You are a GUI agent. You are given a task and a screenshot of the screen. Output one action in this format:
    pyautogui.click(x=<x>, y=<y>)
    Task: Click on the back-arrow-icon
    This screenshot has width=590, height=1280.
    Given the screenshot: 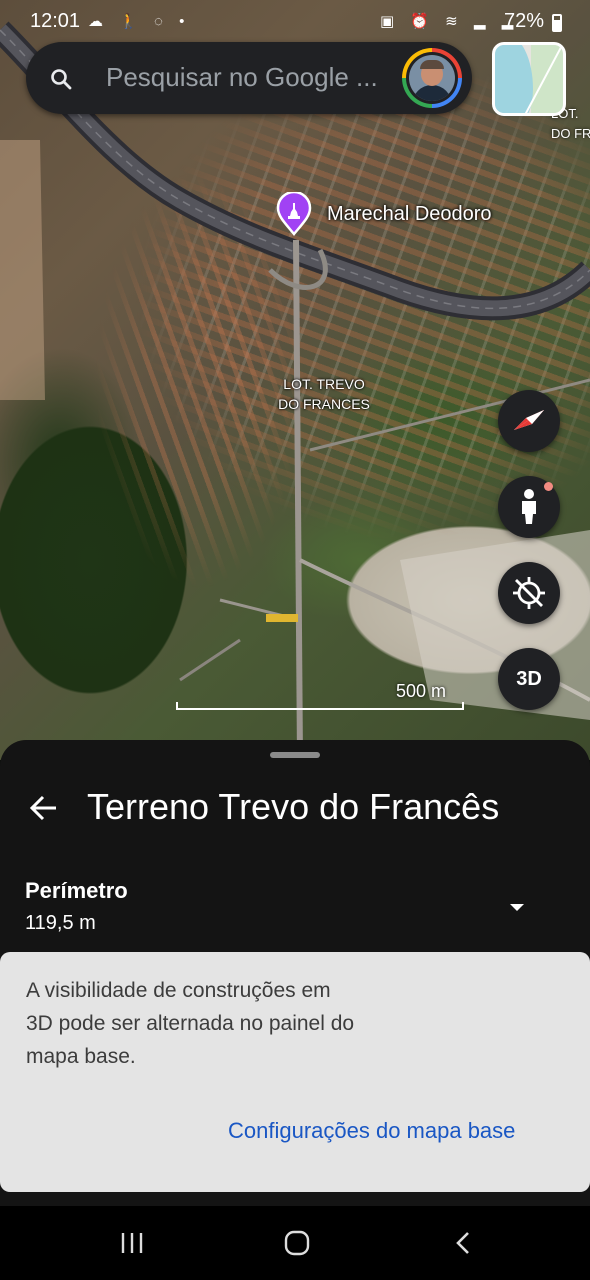 What is the action you would take?
    pyautogui.click(x=46, y=808)
    